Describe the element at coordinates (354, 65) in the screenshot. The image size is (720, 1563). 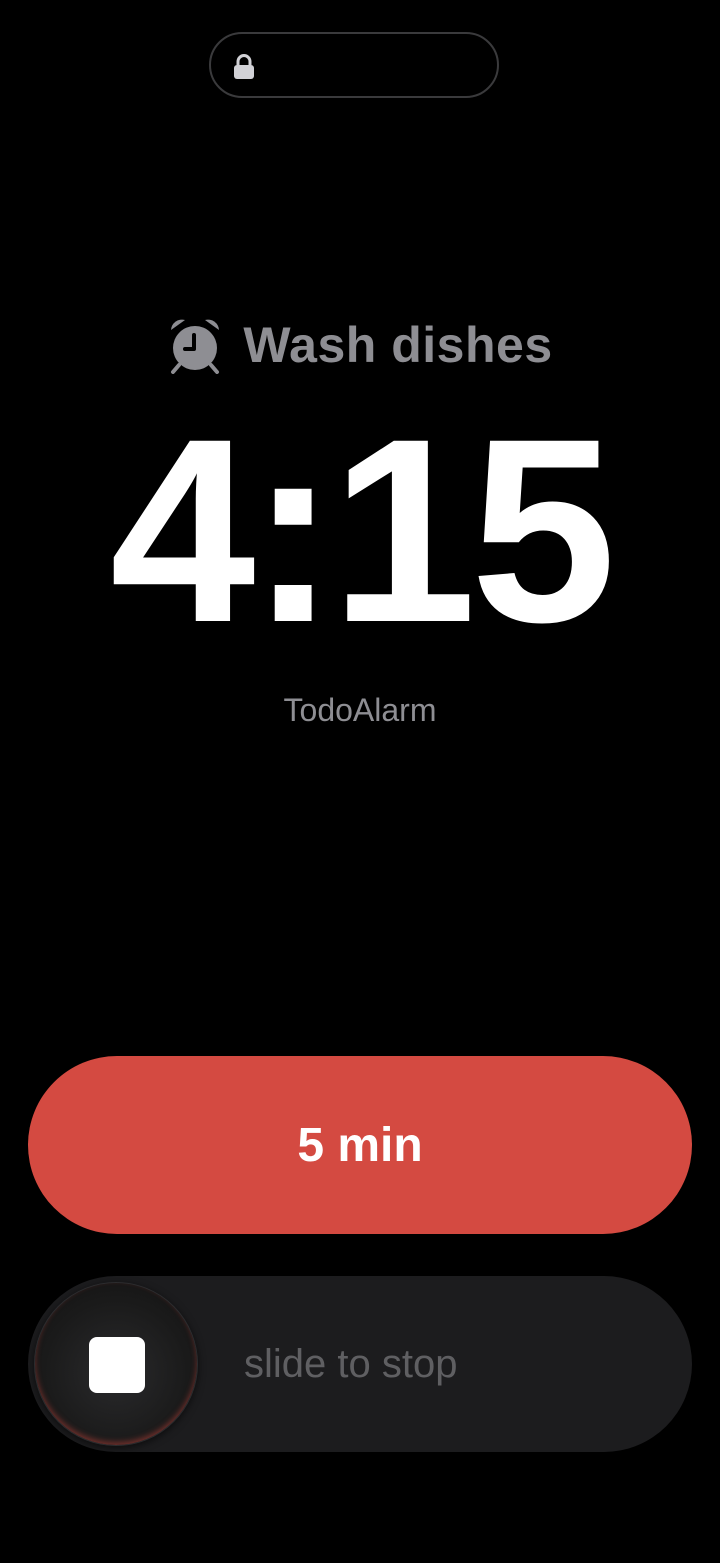
I see `dynamic-island` at that location.